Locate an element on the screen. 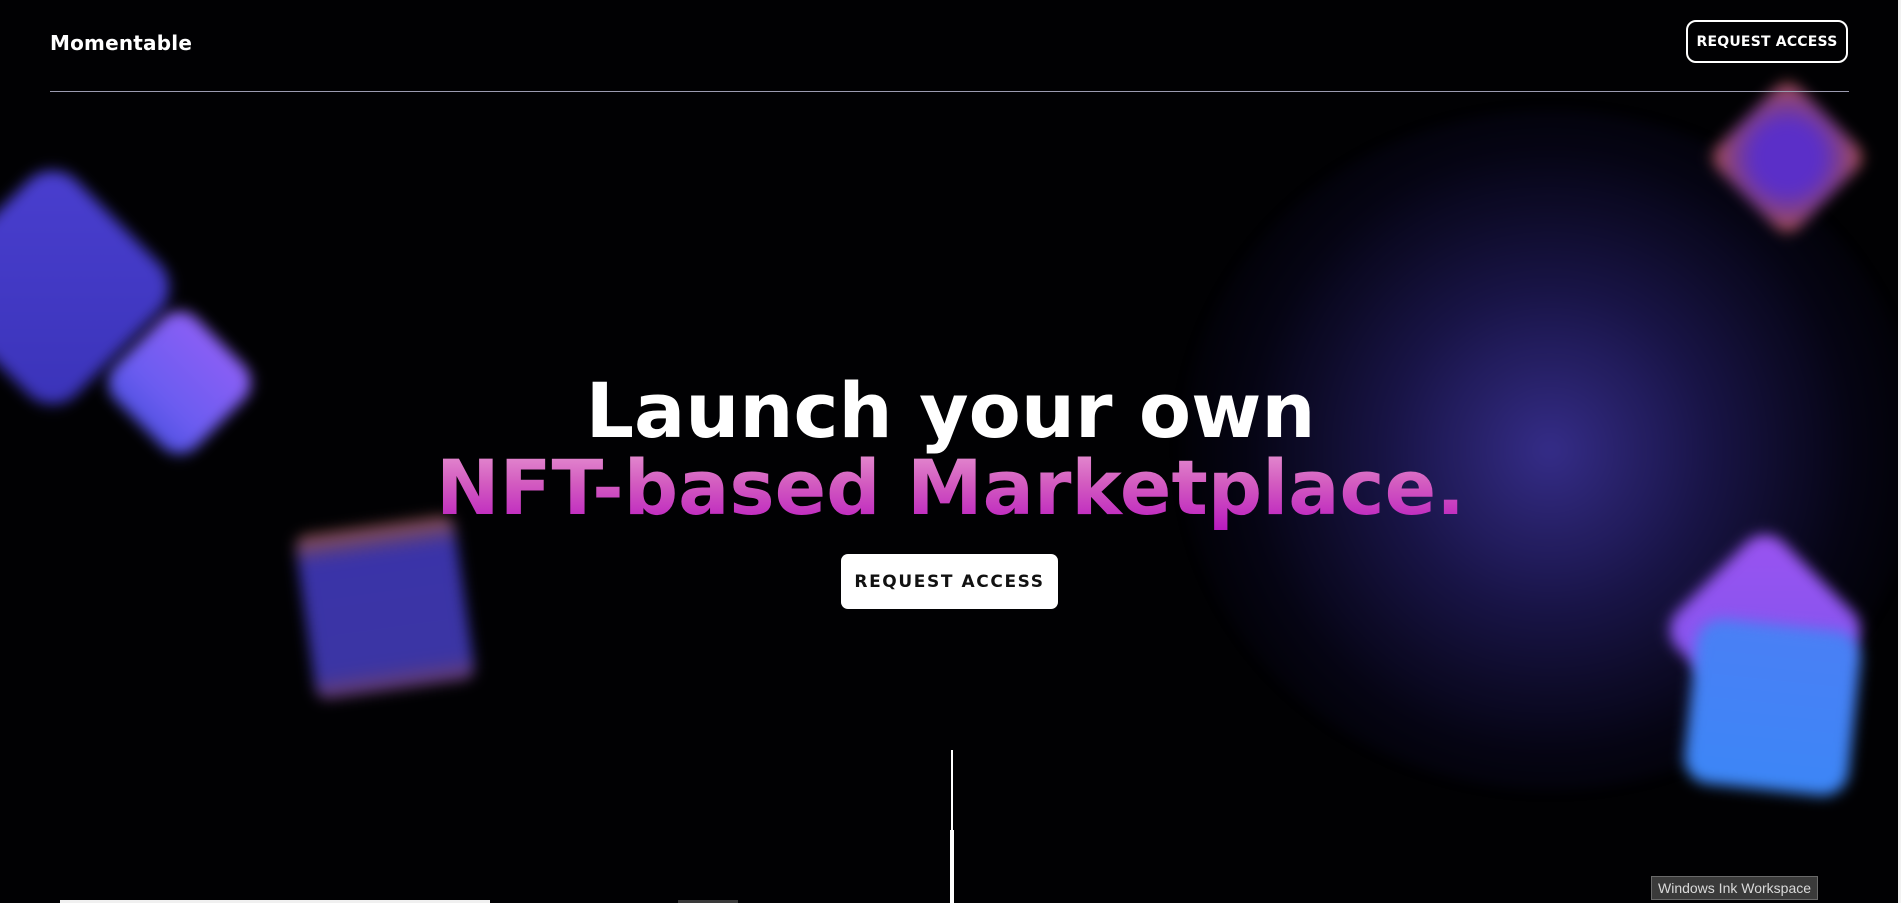 The image size is (1901, 903). hero-title-highlight: NFT-based Marketplace. is located at coordinates (950, 487).